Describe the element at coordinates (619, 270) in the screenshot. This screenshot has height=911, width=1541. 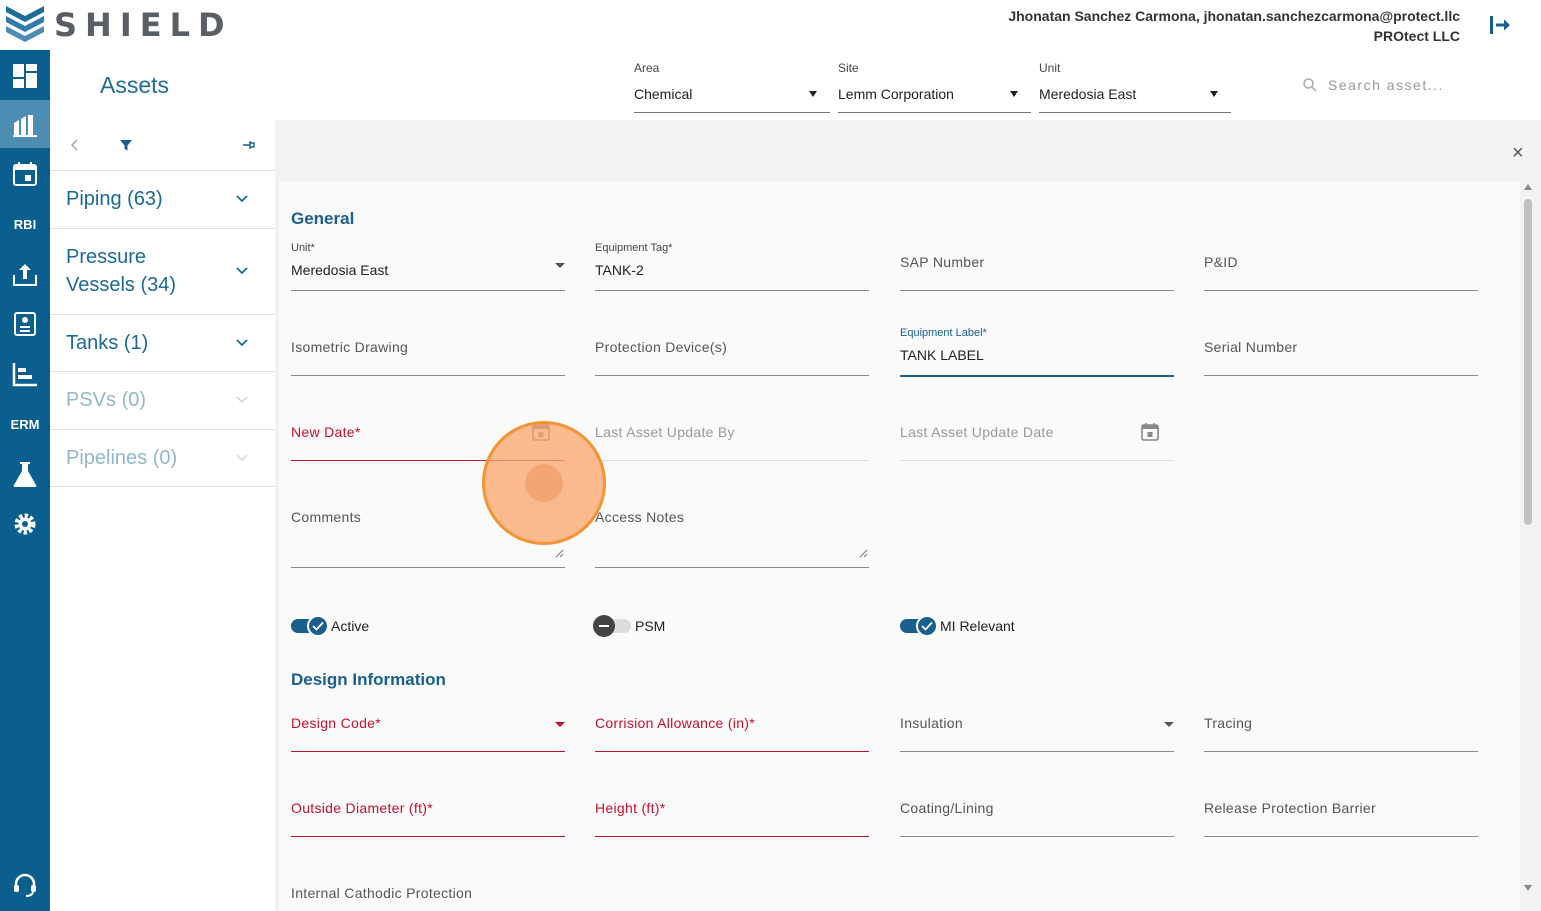
I see `field-value: TANK-2` at that location.